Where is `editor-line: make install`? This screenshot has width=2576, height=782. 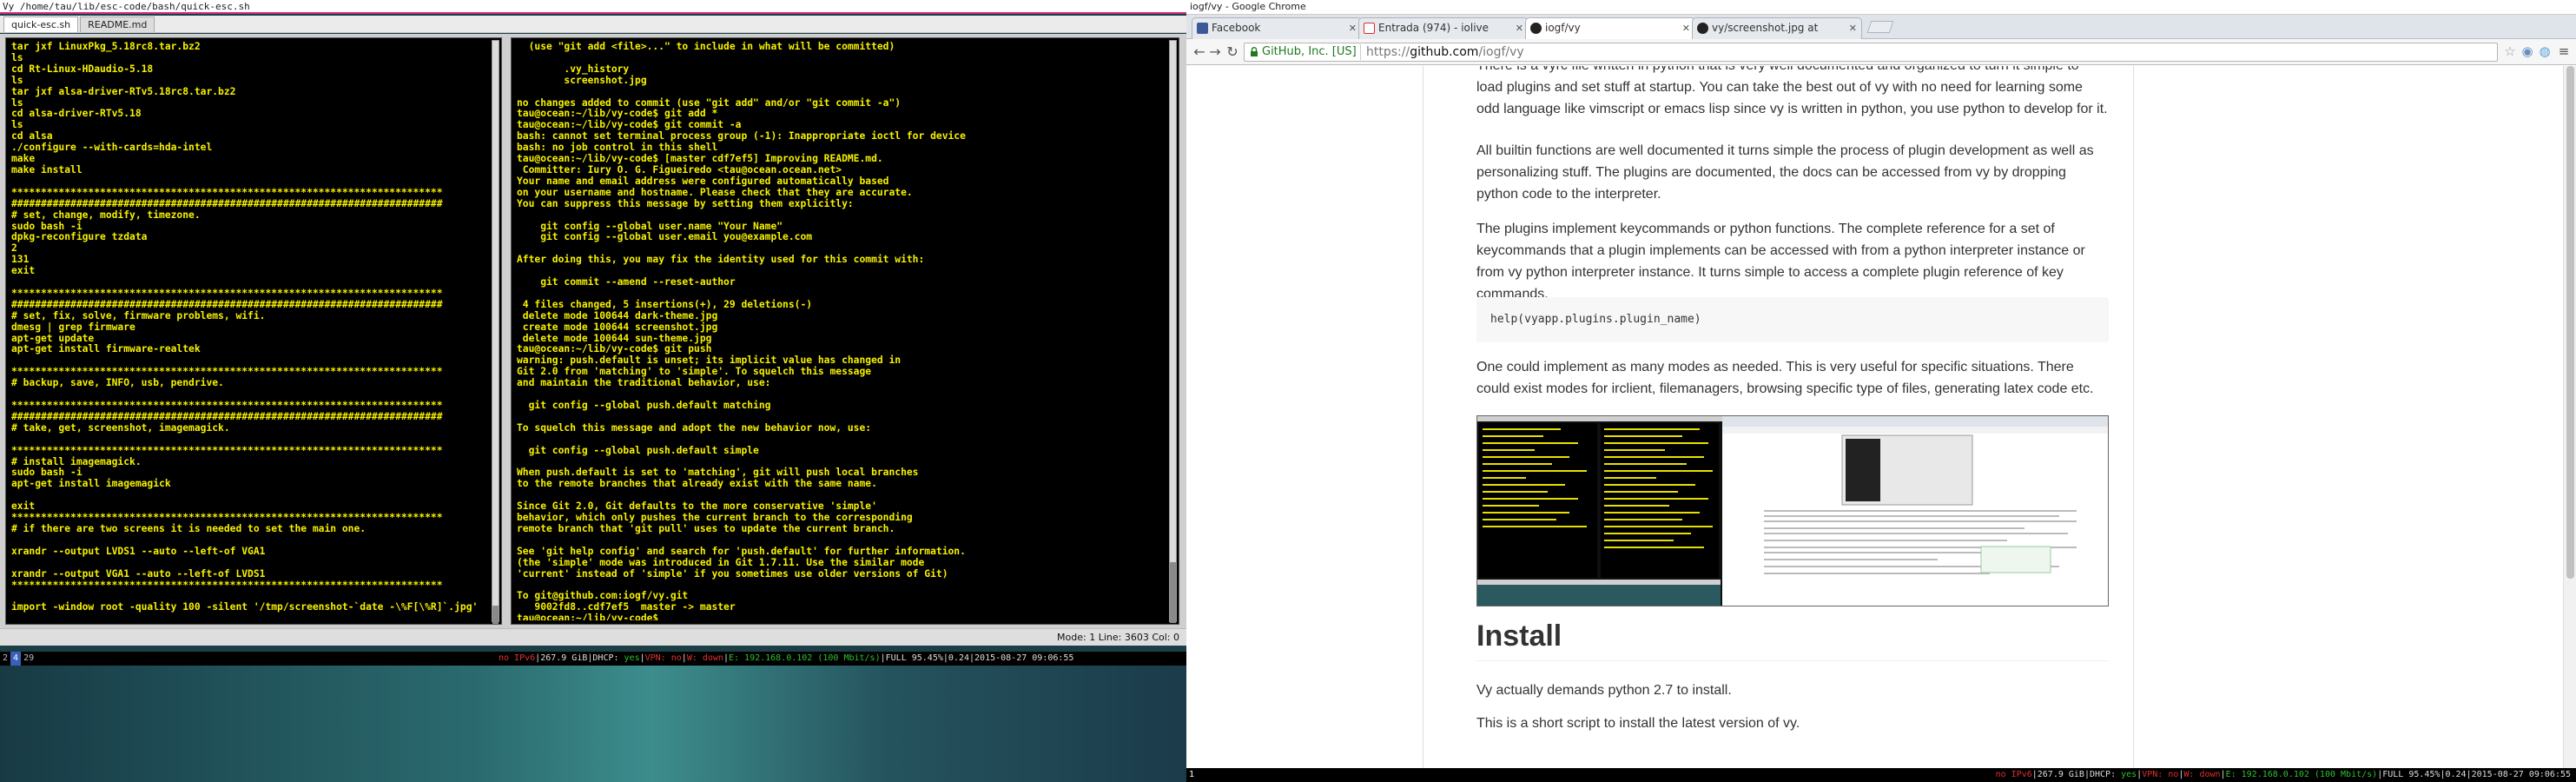
editor-line: make install is located at coordinates (47, 169).